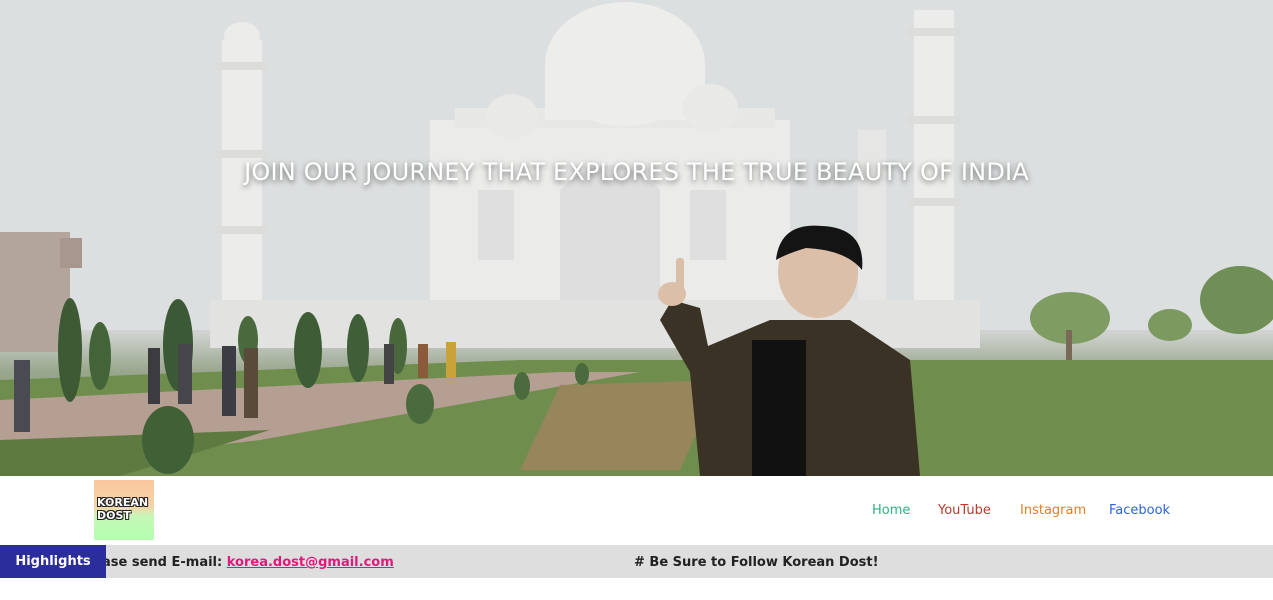 Image resolution: width=1273 pixels, height=600 pixels. I want to click on logo: KOREAN DOST, so click(124, 510).